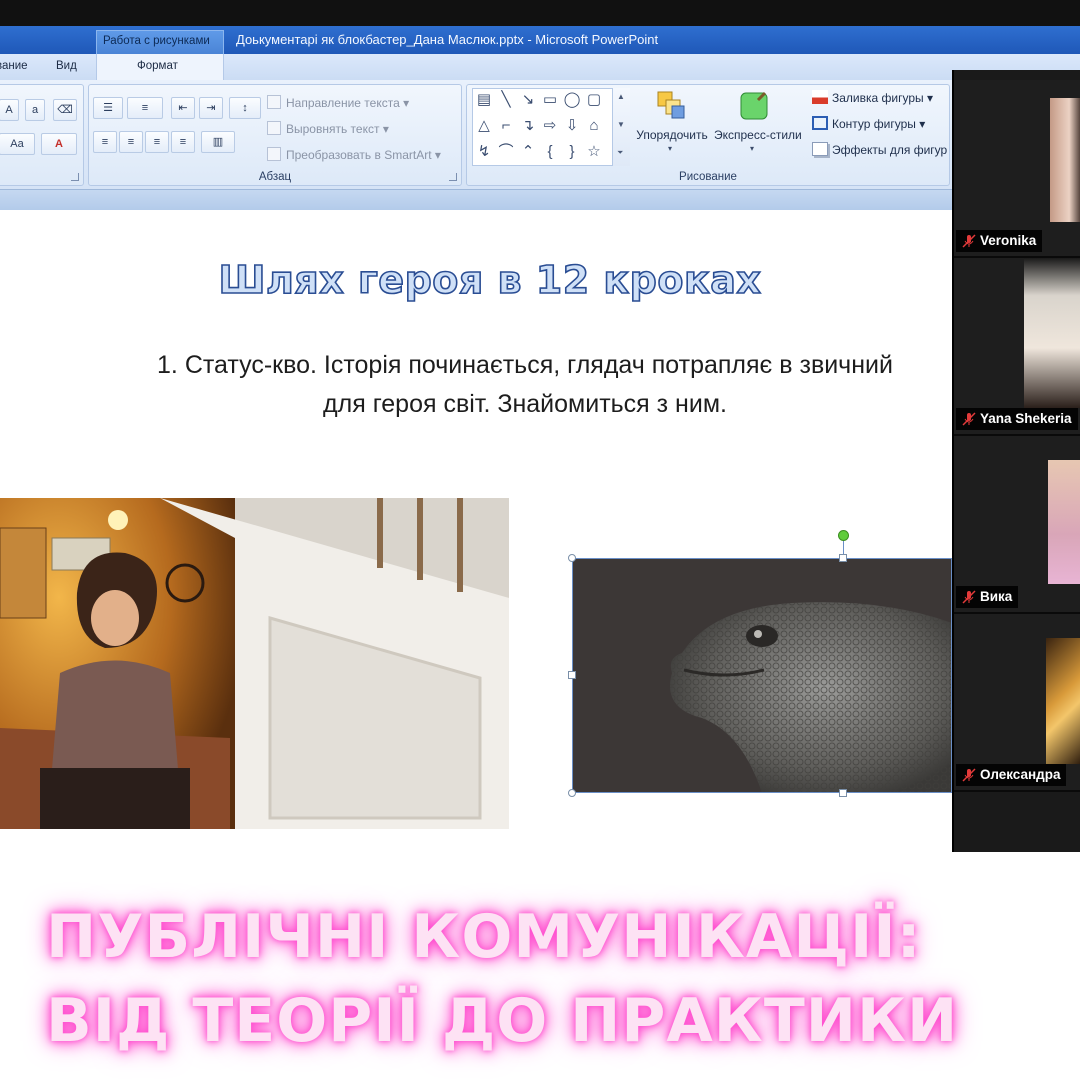  Describe the element at coordinates (672, 121) in the screenshot. I see `arrange-button: Упорядочить ▾` at that location.